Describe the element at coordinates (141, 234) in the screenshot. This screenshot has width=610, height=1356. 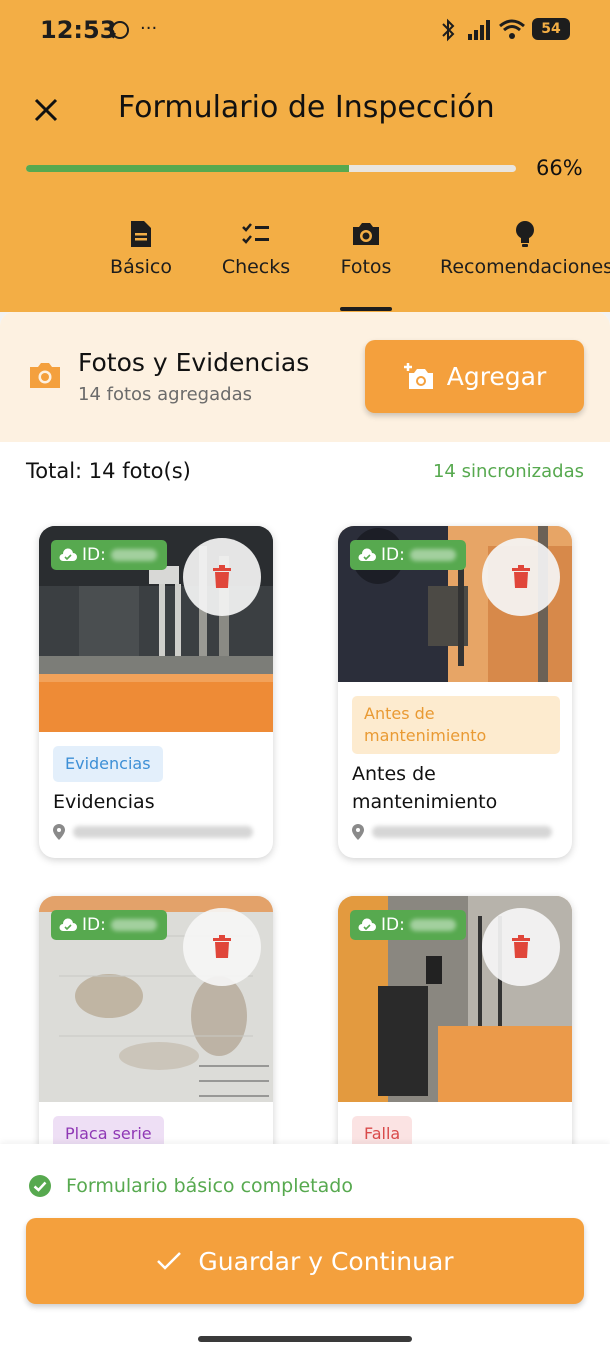
I see `document-icon` at that location.